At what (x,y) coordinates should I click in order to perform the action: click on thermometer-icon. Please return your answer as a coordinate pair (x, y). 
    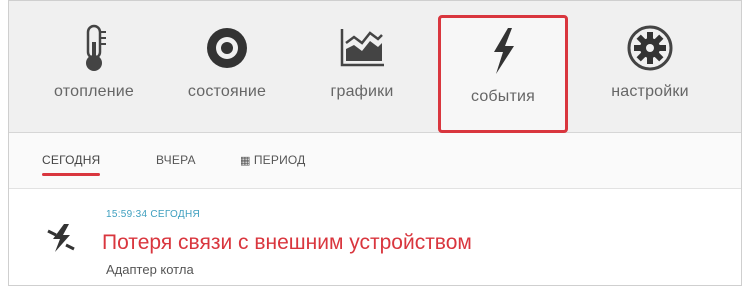
    Looking at the image, I should click on (94, 48).